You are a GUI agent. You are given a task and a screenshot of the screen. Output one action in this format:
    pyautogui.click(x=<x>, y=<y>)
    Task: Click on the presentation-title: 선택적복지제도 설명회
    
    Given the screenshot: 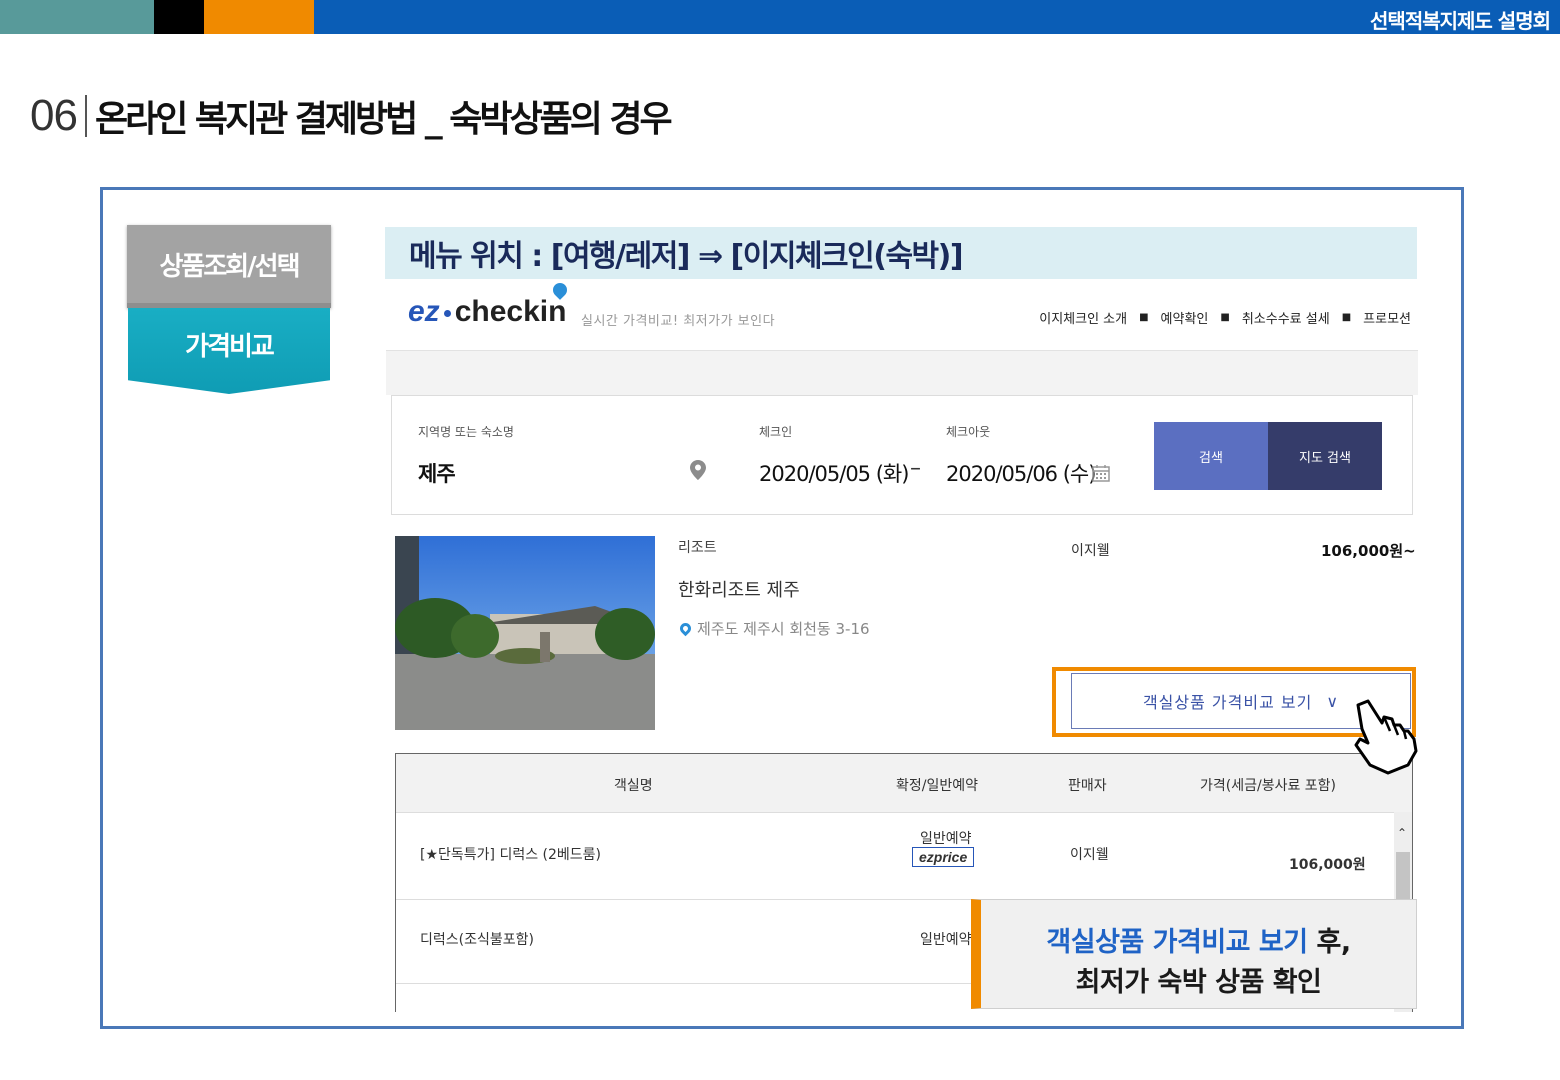 What is the action you would take?
    pyautogui.click(x=1460, y=21)
    